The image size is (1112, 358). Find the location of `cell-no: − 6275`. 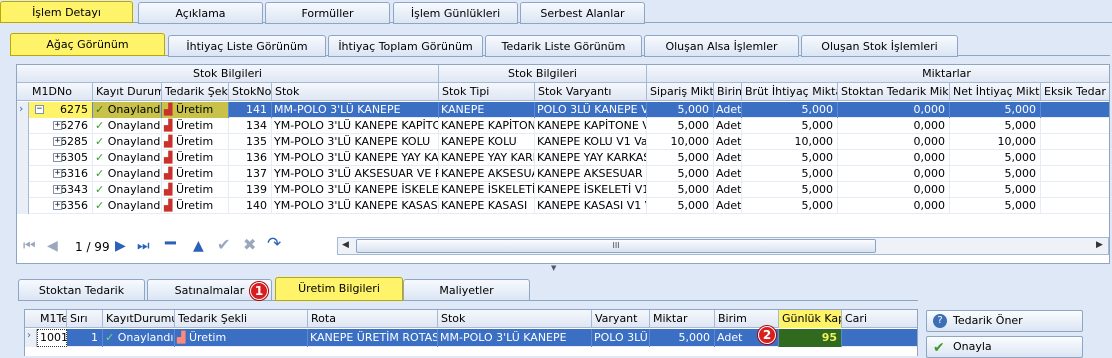

cell-no: − 6275 is located at coordinates (61, 110).